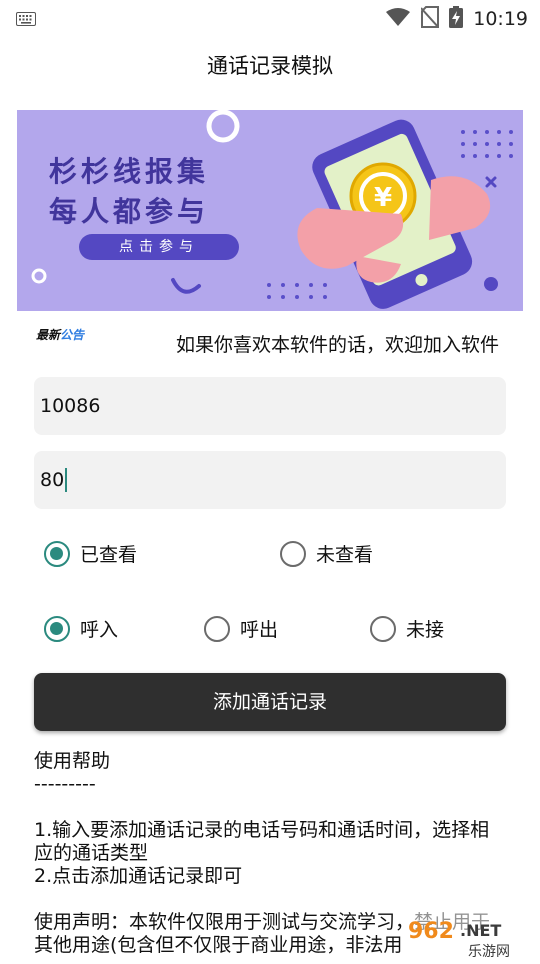  What do you see at coordinates (270, 18) in the screenshot?
I see `status-bar: 10:19` at bounding box center [270, 18].